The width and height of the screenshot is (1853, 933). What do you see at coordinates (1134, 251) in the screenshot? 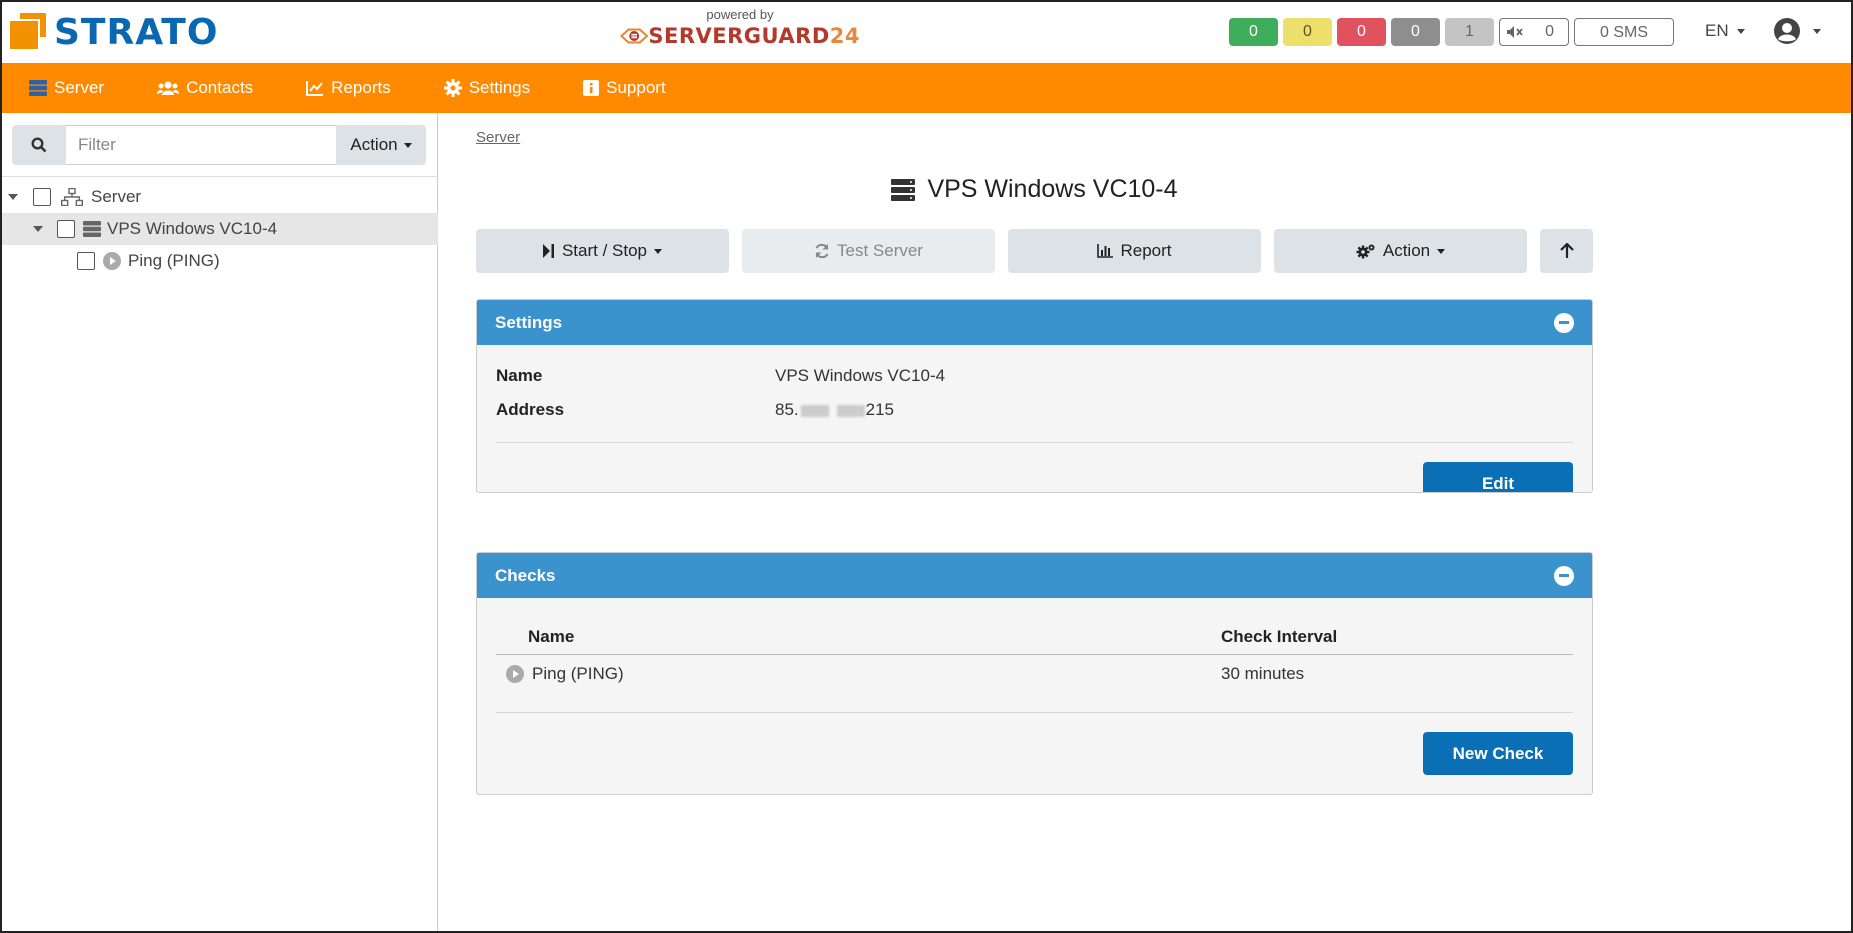
I see `report-button: Report` at bounding box center [1134, 251].